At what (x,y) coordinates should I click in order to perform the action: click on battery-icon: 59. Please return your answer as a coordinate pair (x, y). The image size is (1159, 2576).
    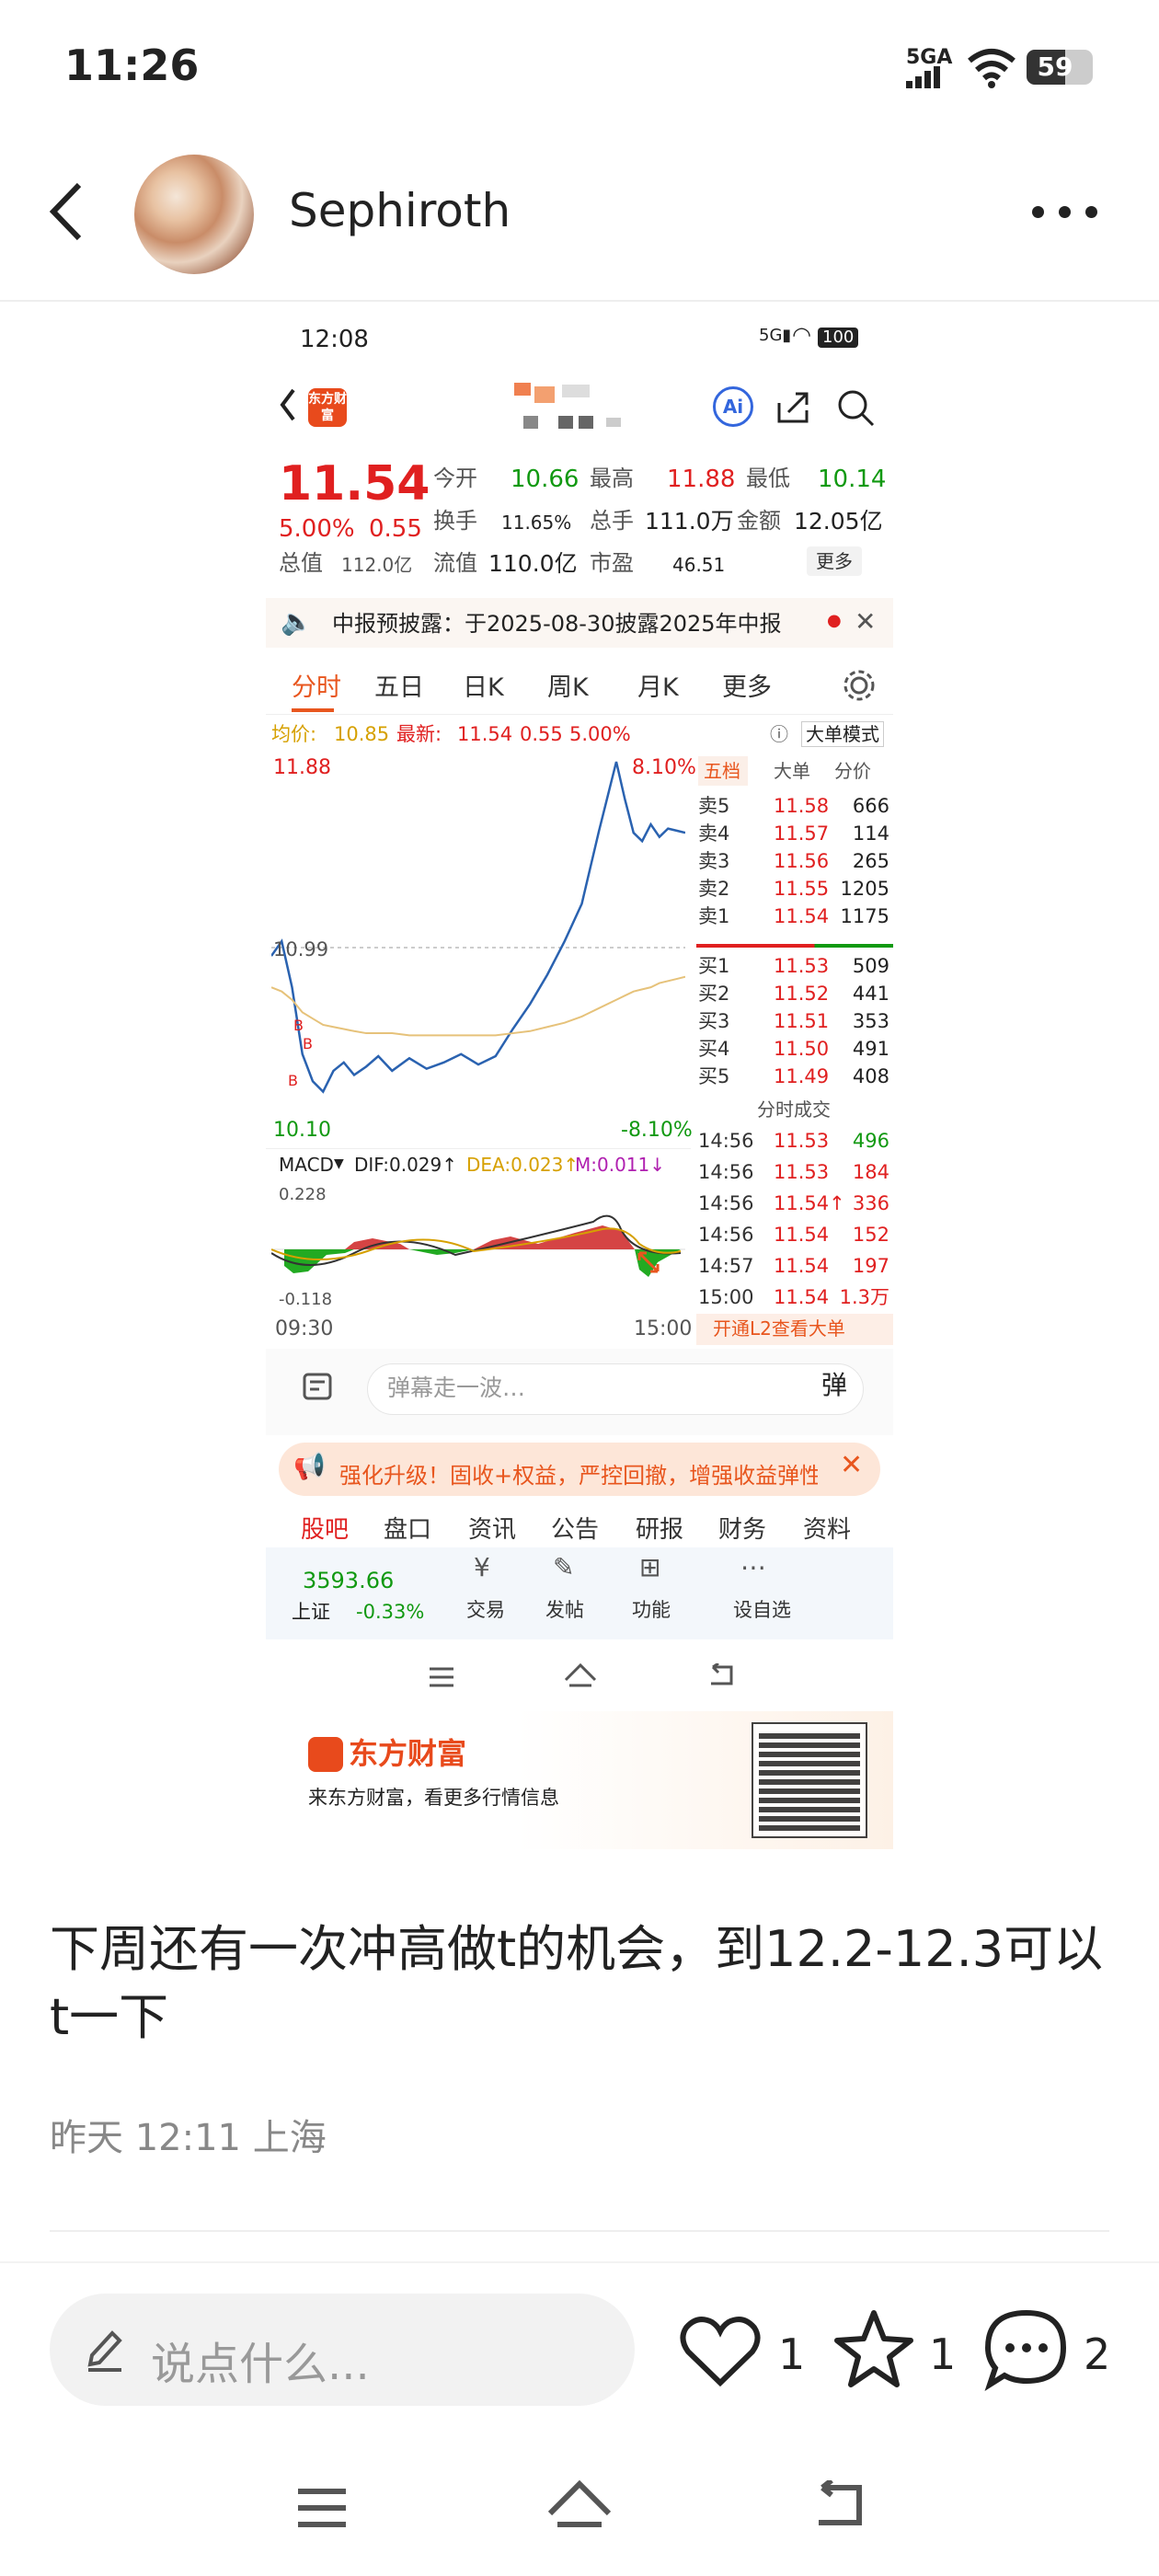
    Looking at the image, I should click on (1060, 67).